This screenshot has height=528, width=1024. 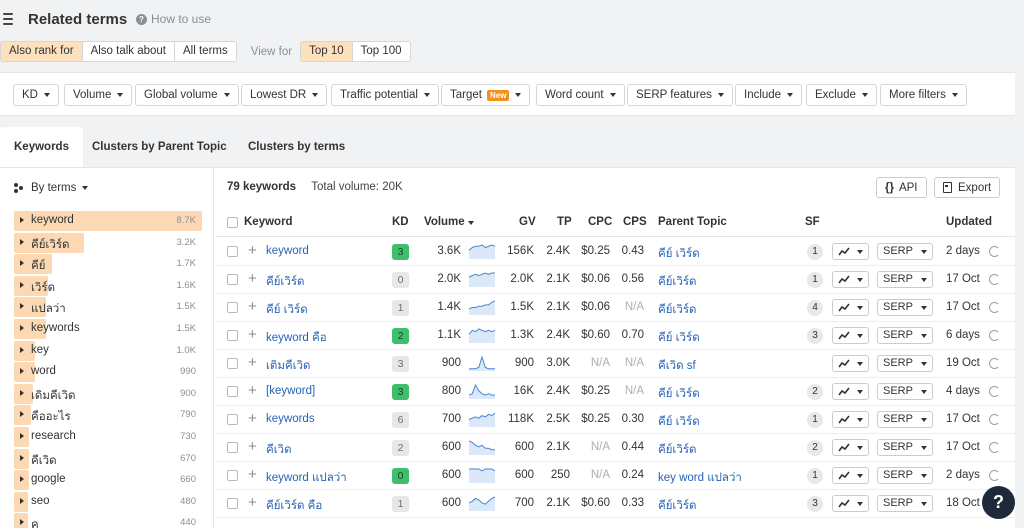 I want to click on select-all-checkbox, so click(x=232, y=222).